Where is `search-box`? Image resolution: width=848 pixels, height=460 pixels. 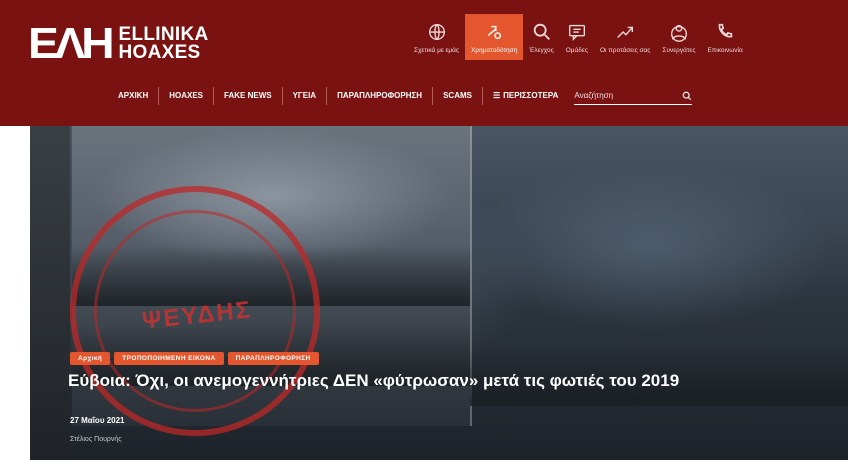
search-box is located at coordinates (633, 96).